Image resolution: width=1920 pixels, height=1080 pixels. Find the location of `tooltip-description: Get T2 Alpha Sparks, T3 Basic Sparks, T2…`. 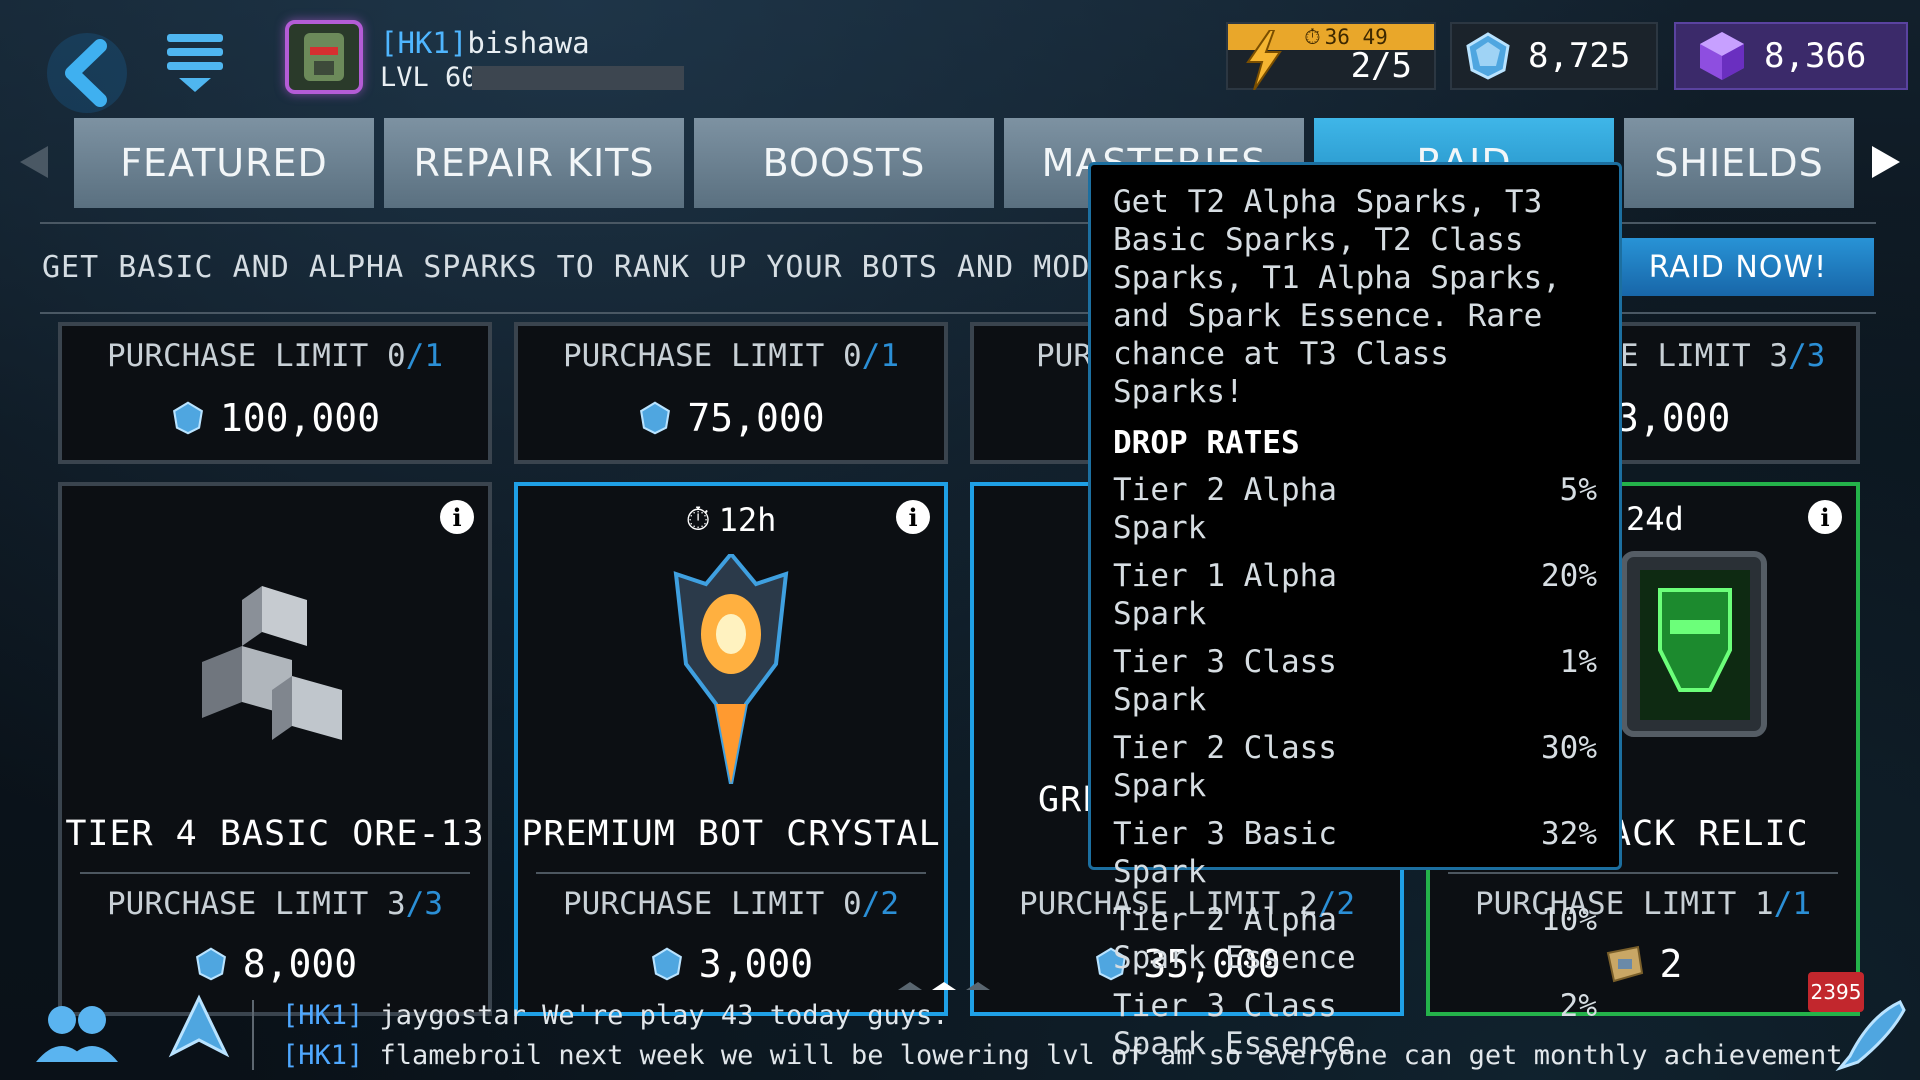

tooltip-description: Get T2 Alpha Sparks, T3 Basic Sparks, T2… is located at coordinates (1337, 297).